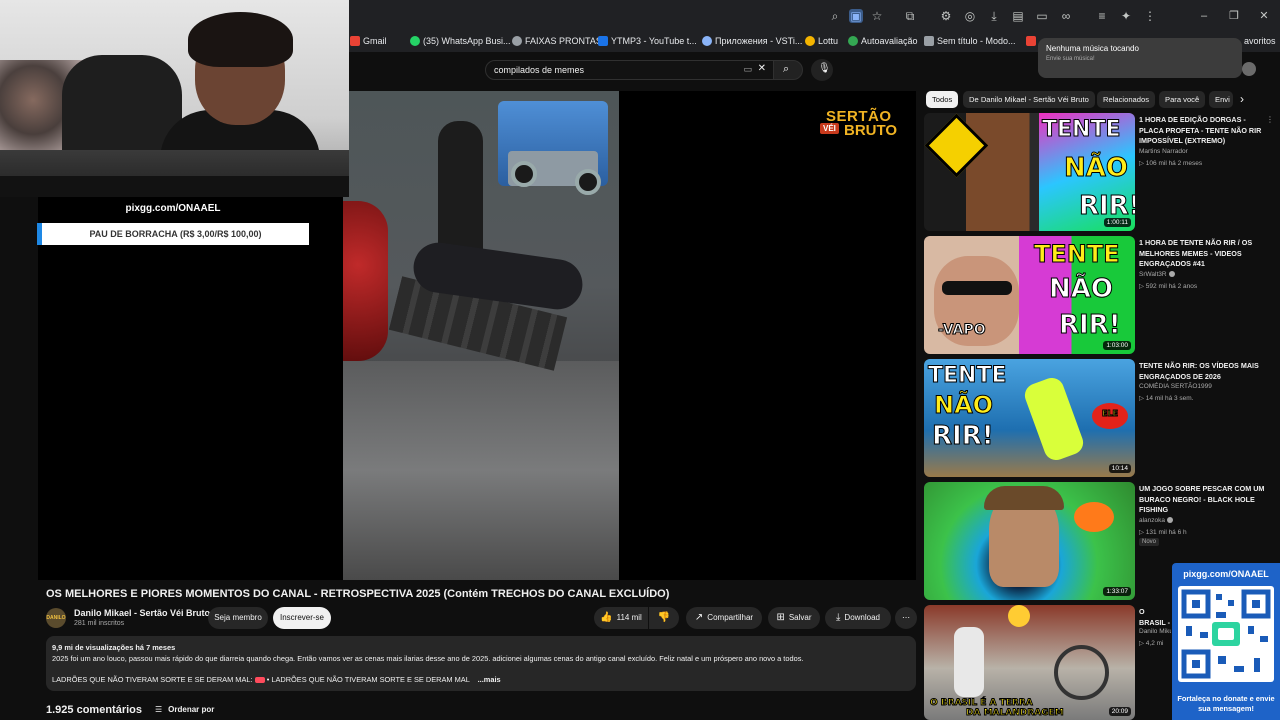  What do you see at coordinates (858, 618) in the screenshot?
I see `download-button: ⤓ Download` at bounding box center [858, 618].